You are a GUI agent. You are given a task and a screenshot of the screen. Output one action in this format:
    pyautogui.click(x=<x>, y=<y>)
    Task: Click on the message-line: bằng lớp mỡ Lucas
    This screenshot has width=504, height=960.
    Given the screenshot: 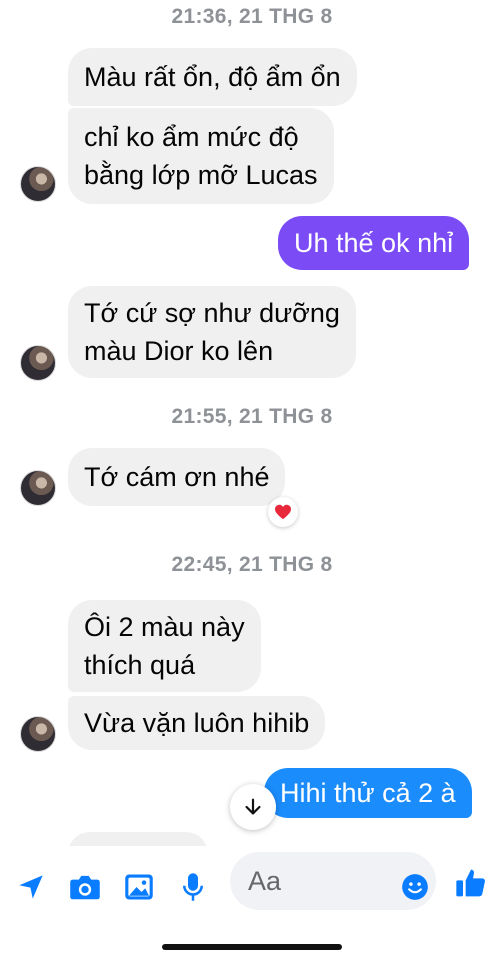 What is the action you would take?
    pyautogui.click(x=201, y=175)
    